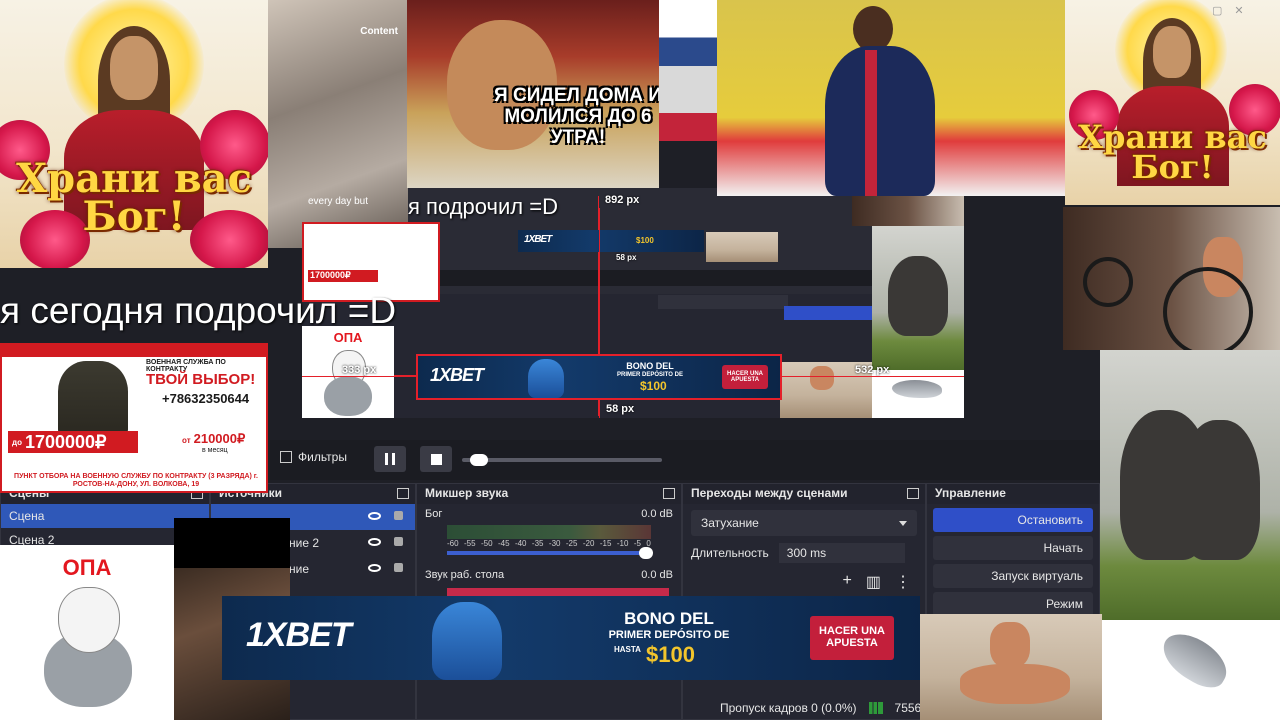 This screenshot has width=1280, height=720. I want to click on seek-handle, so click(479, 460).